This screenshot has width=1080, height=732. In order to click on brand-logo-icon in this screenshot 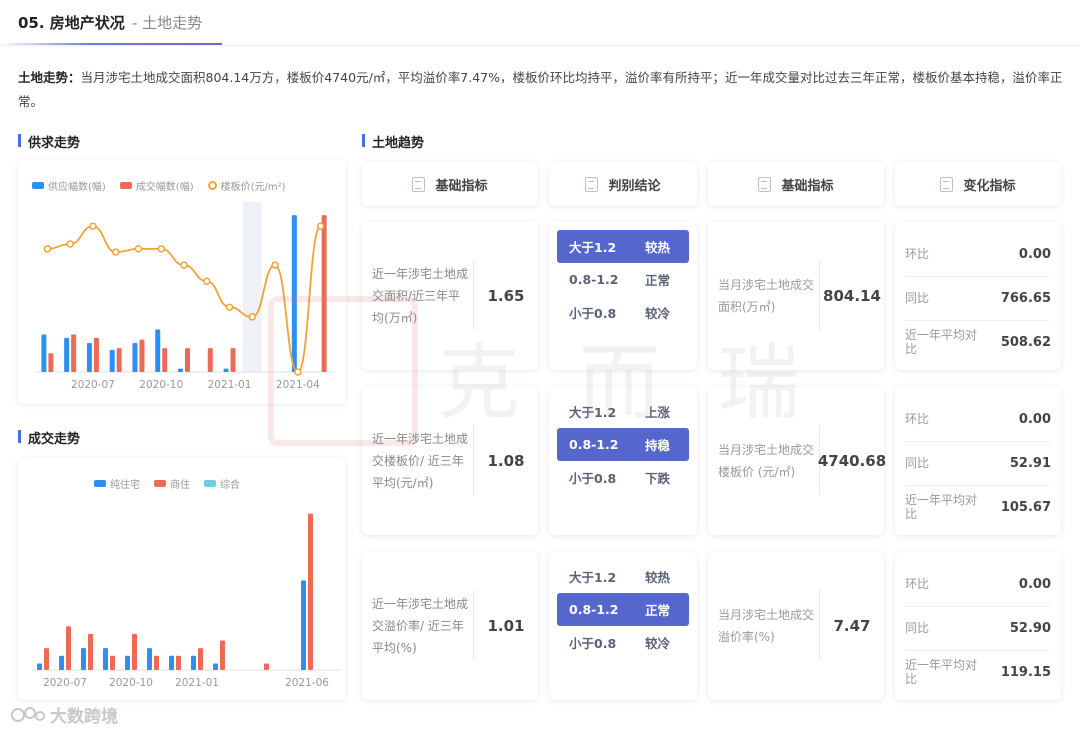, I will do `click(28, 714)`.